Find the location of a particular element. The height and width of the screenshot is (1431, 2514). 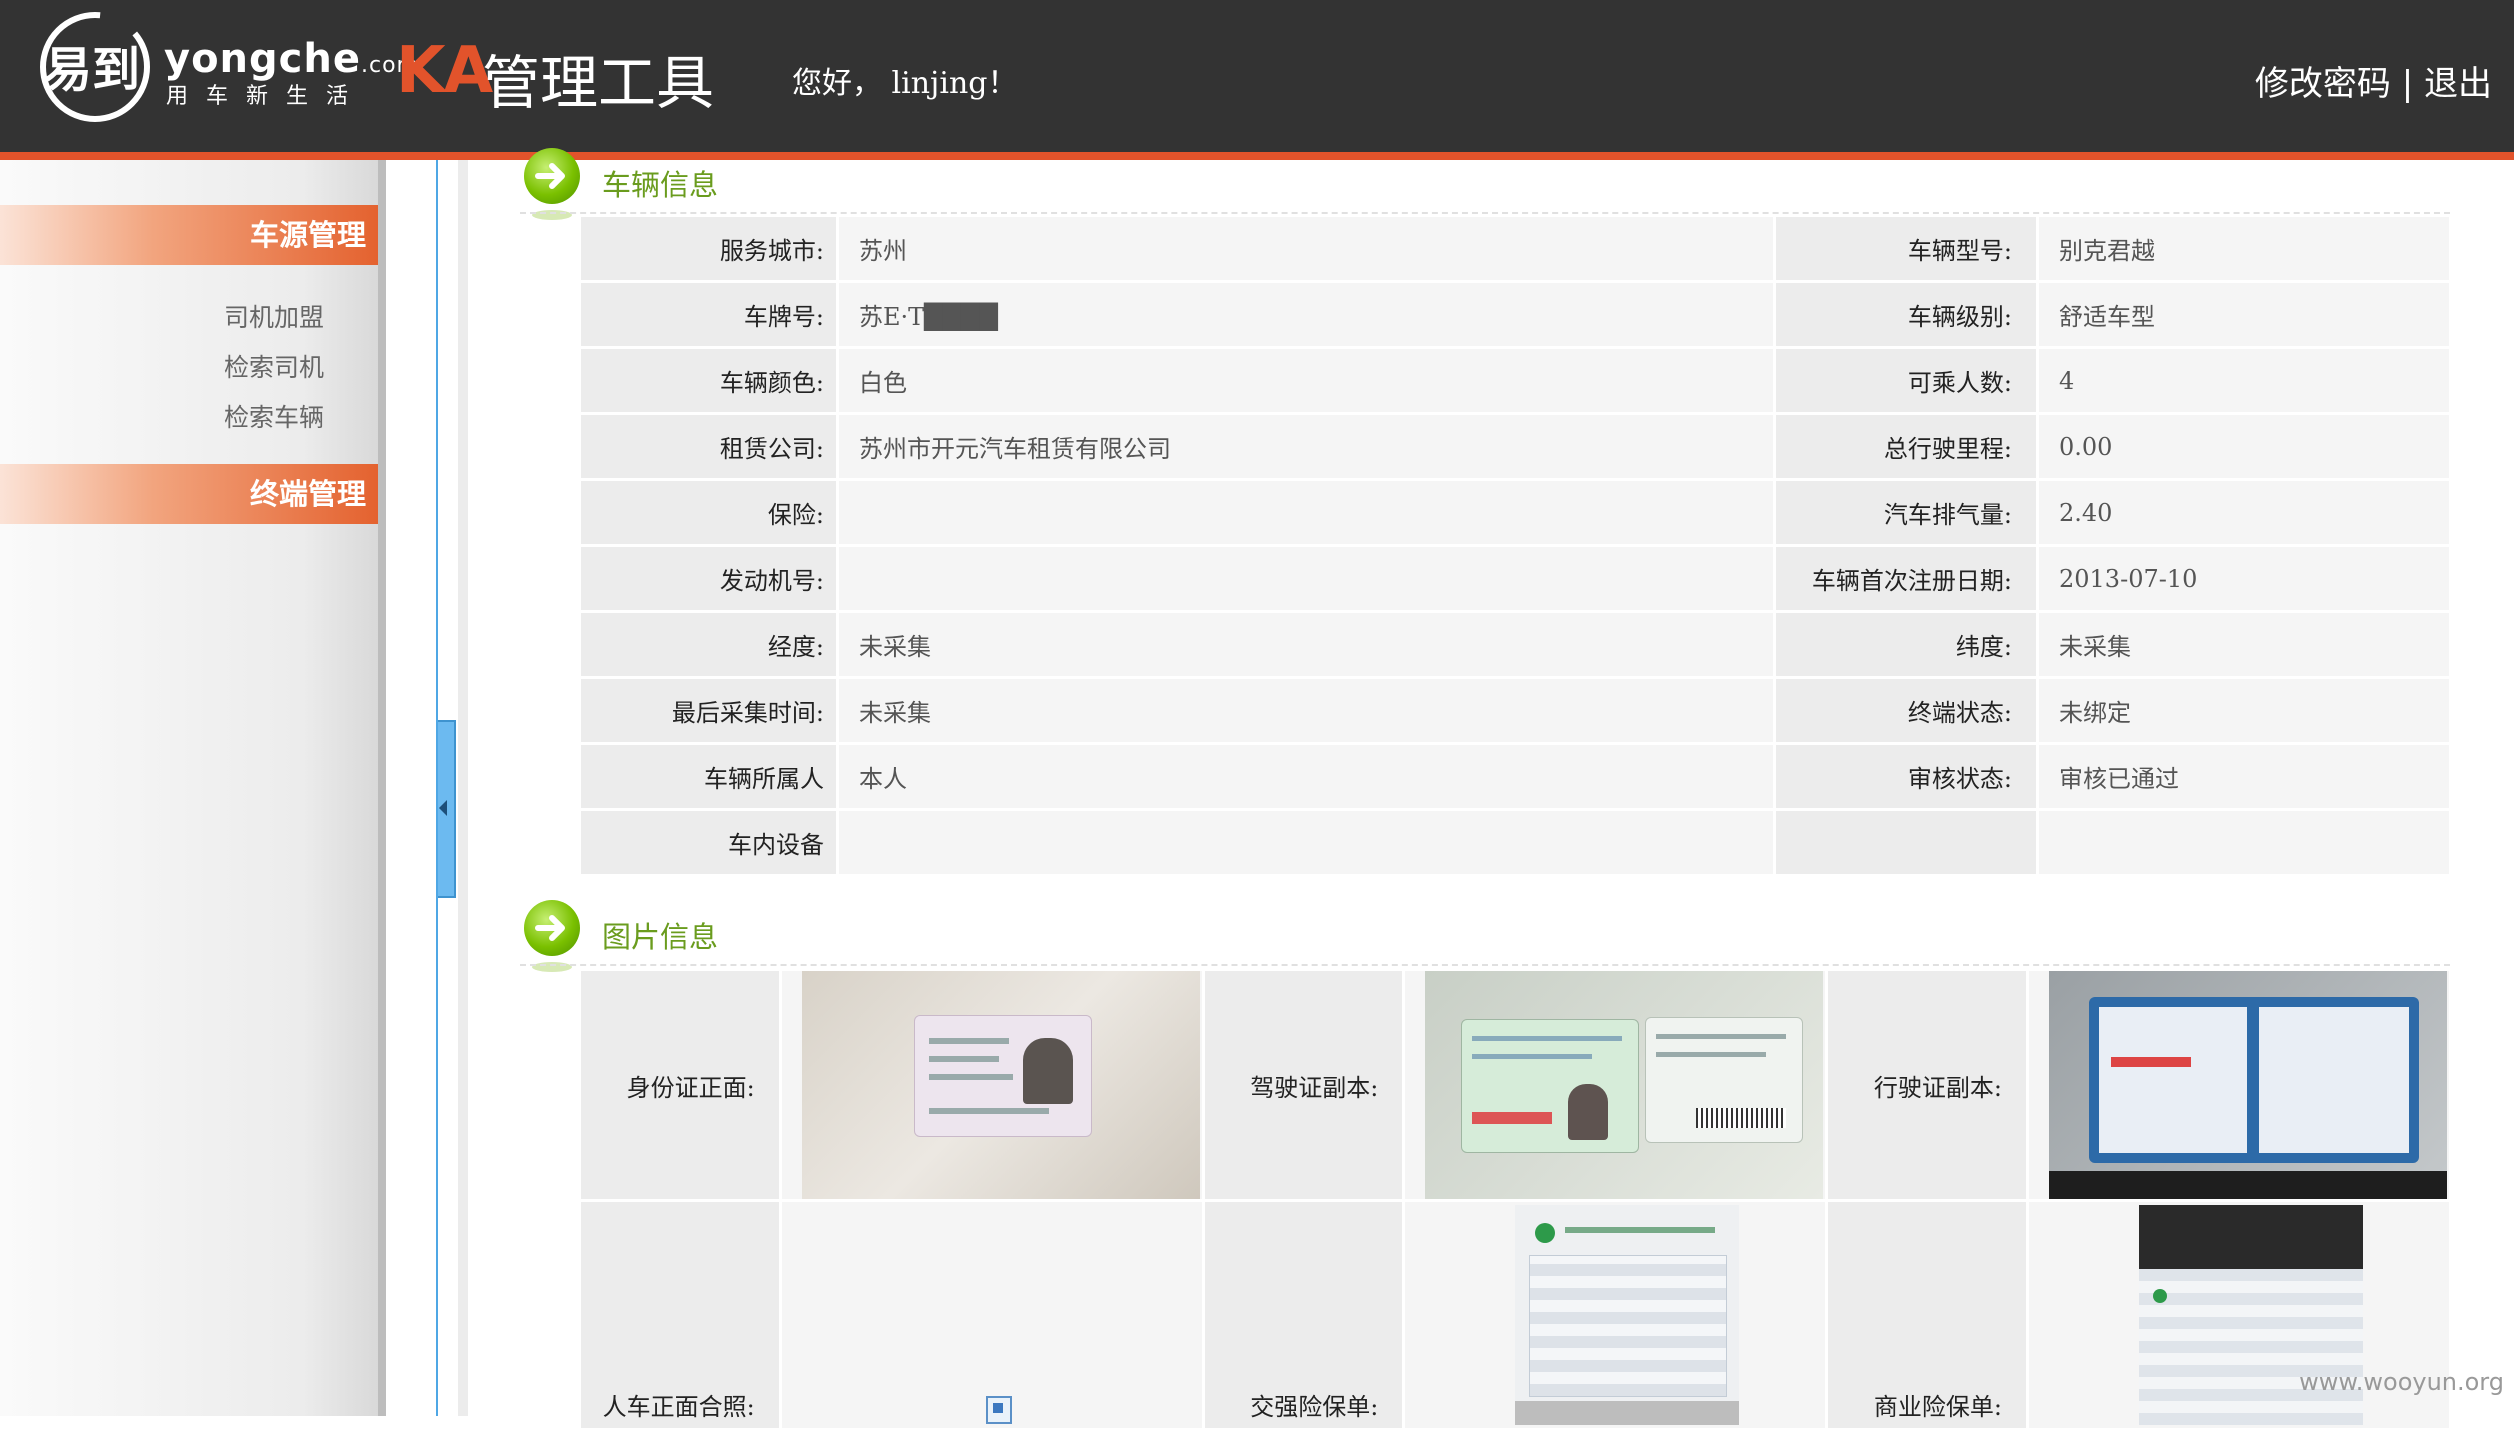

yongche-logo: 易到 yongche.com 用车新生活 is located at coordinates (227, 70).